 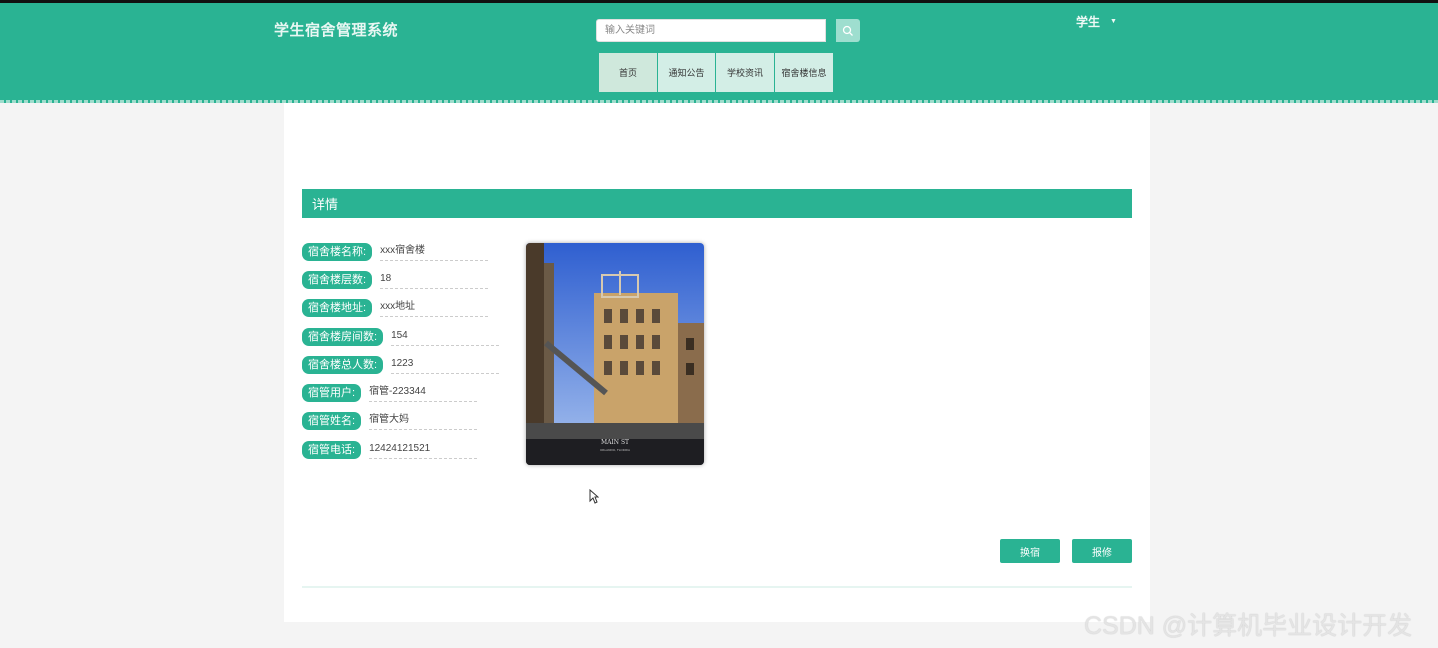 I want to click on field-label: 宿管用户:, so click(x=332, y=393).